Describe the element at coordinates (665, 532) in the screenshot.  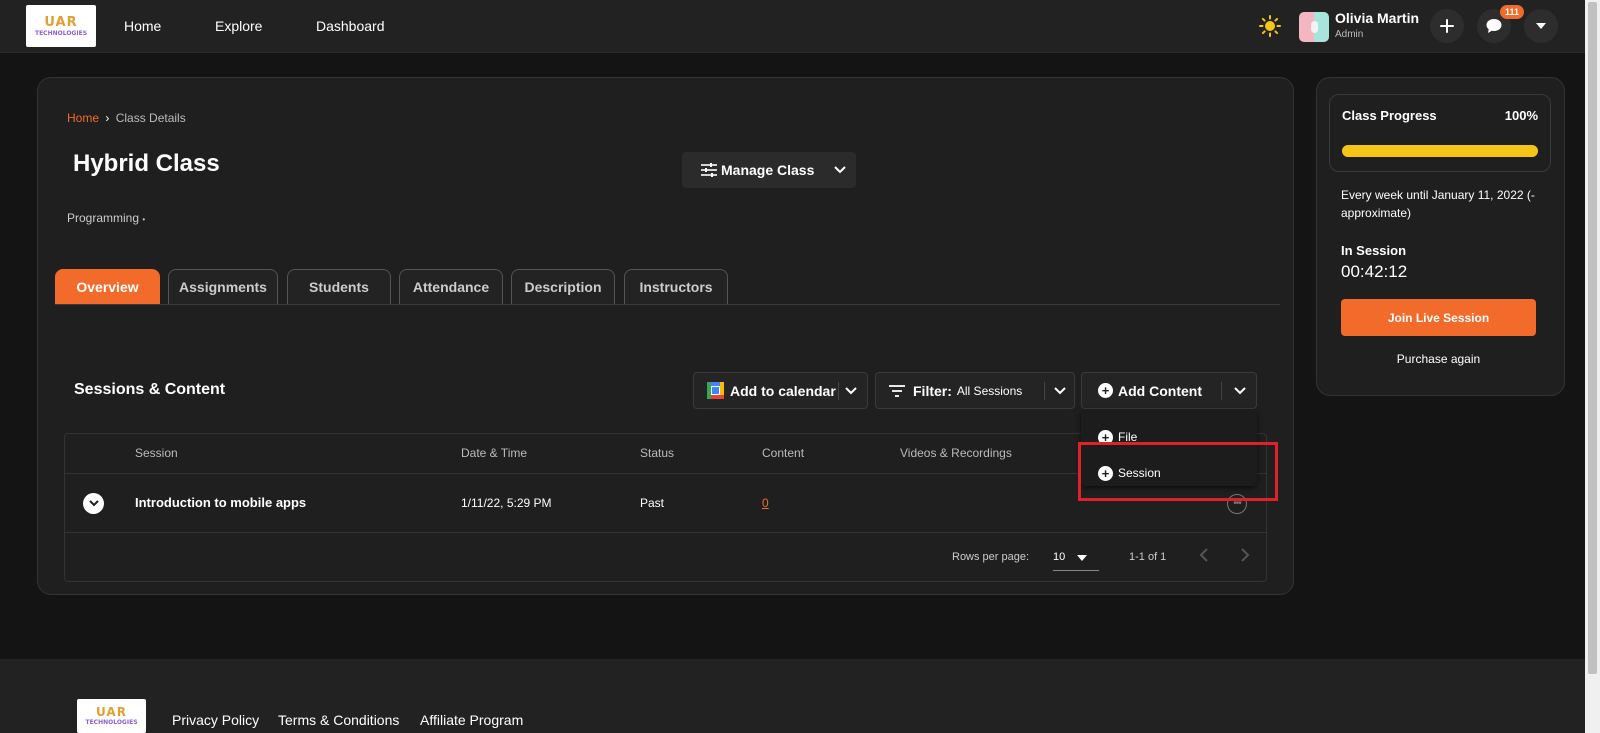
I see `row-divider` at that location.